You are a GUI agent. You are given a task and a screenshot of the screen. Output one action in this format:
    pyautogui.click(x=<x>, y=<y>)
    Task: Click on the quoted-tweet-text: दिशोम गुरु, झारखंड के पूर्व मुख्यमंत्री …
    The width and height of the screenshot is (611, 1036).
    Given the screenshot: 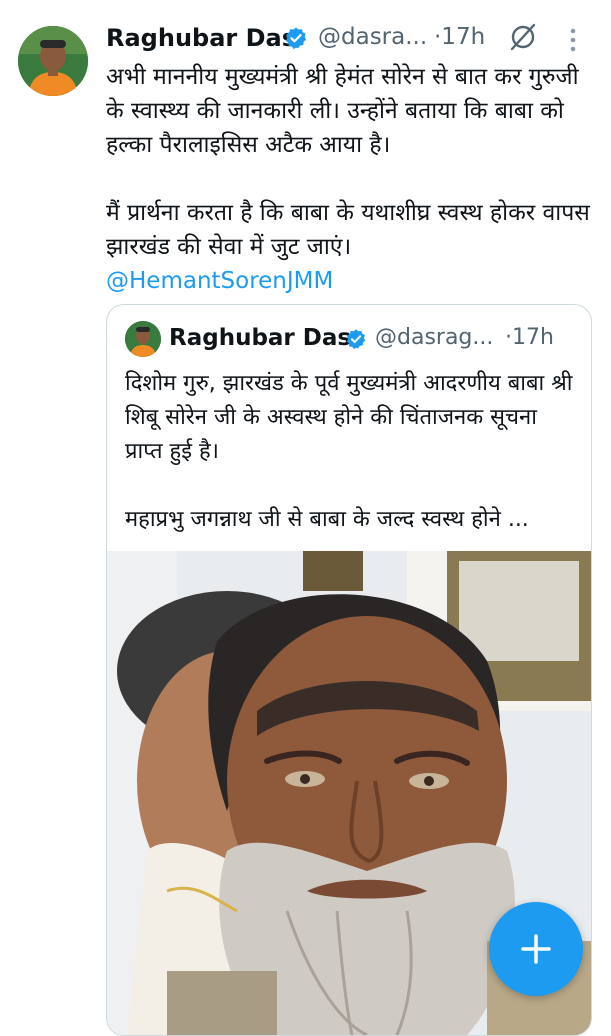 What is the action you would take?
    pyautogui.click(x=353, y=452)
    